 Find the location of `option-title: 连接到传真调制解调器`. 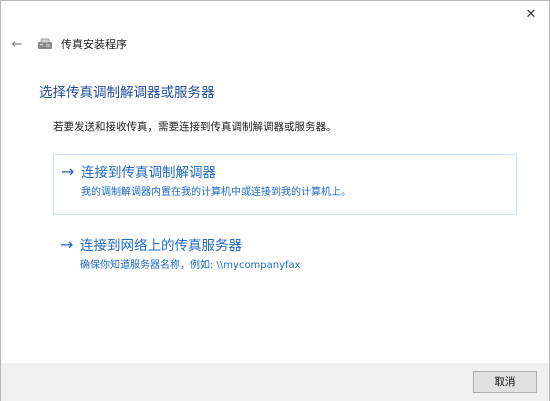

option-title: 连接到传真调制解调器 is located at coordinates (148, 173).